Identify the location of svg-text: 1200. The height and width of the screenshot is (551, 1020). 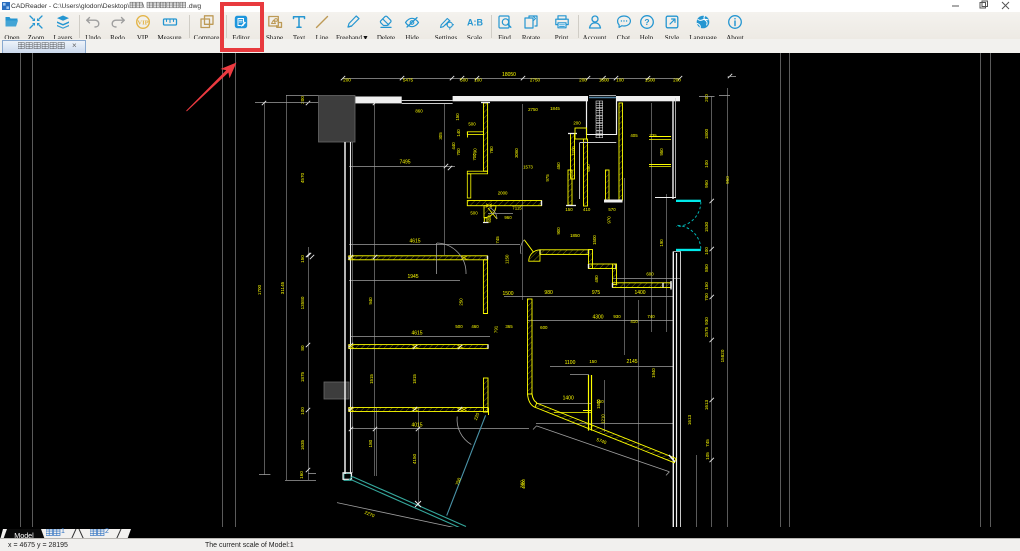
(573, 151).